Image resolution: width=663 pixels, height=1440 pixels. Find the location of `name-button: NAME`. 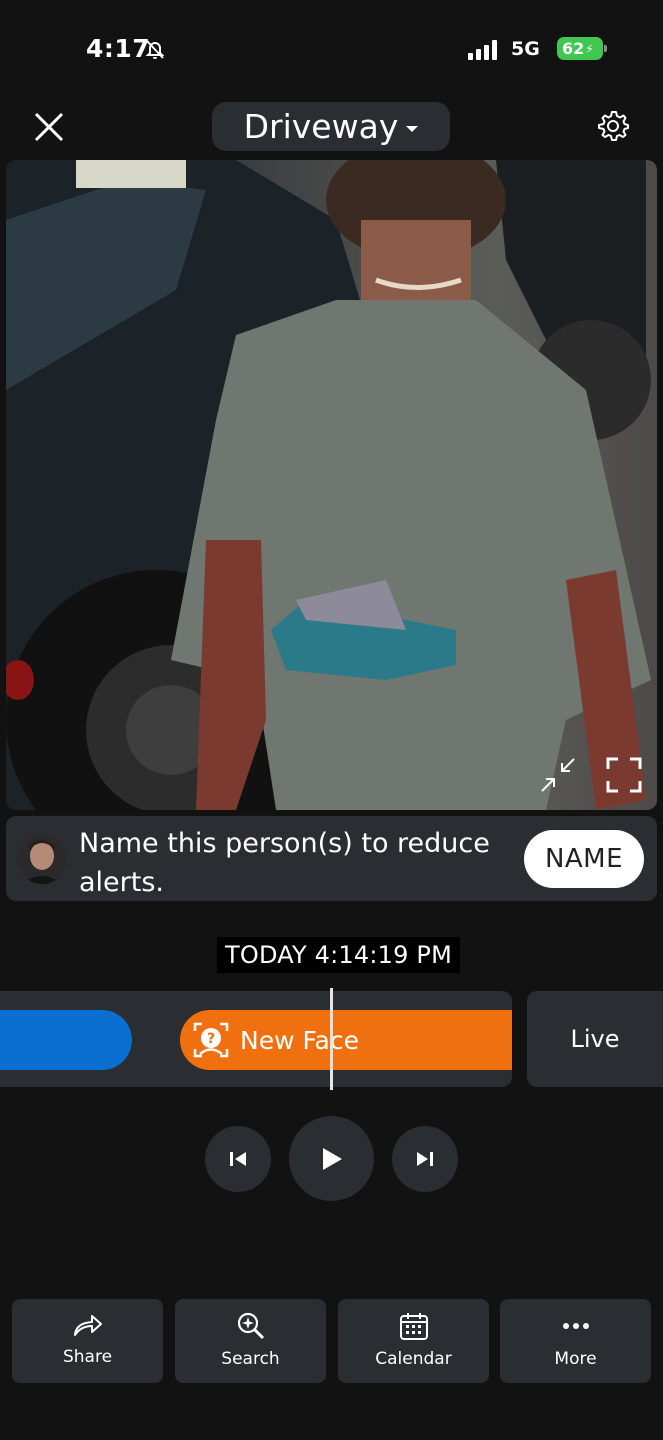

name-button: NAME is located at coordinates (584, 859).